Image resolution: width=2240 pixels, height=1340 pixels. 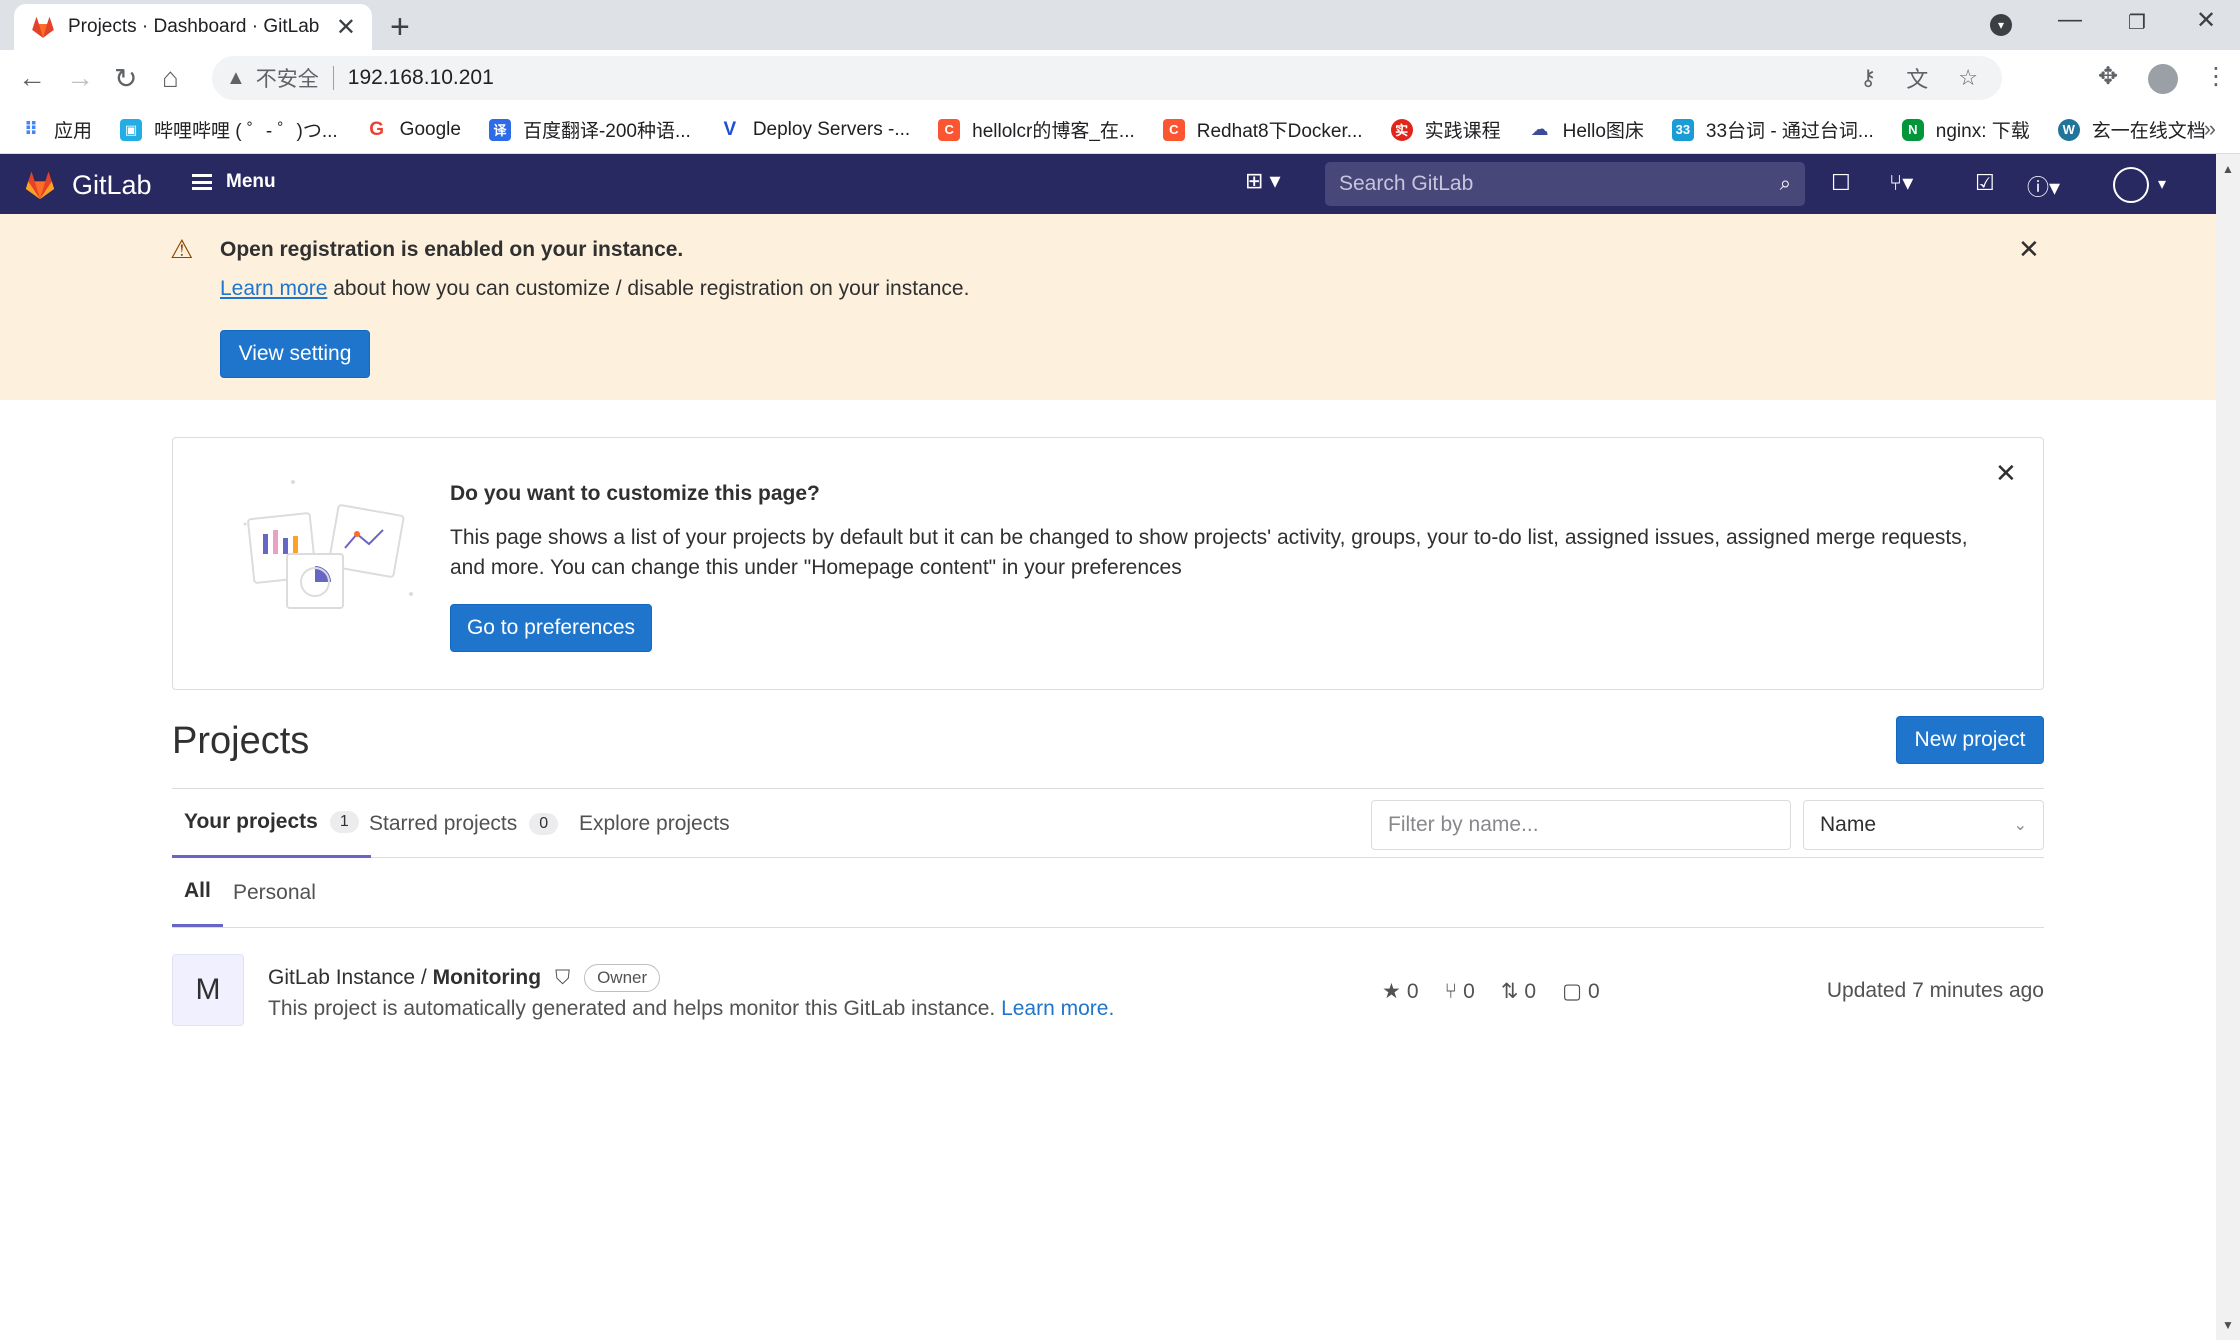 I want to click on profile-avatar-icon, so click(x=2163, y=79).